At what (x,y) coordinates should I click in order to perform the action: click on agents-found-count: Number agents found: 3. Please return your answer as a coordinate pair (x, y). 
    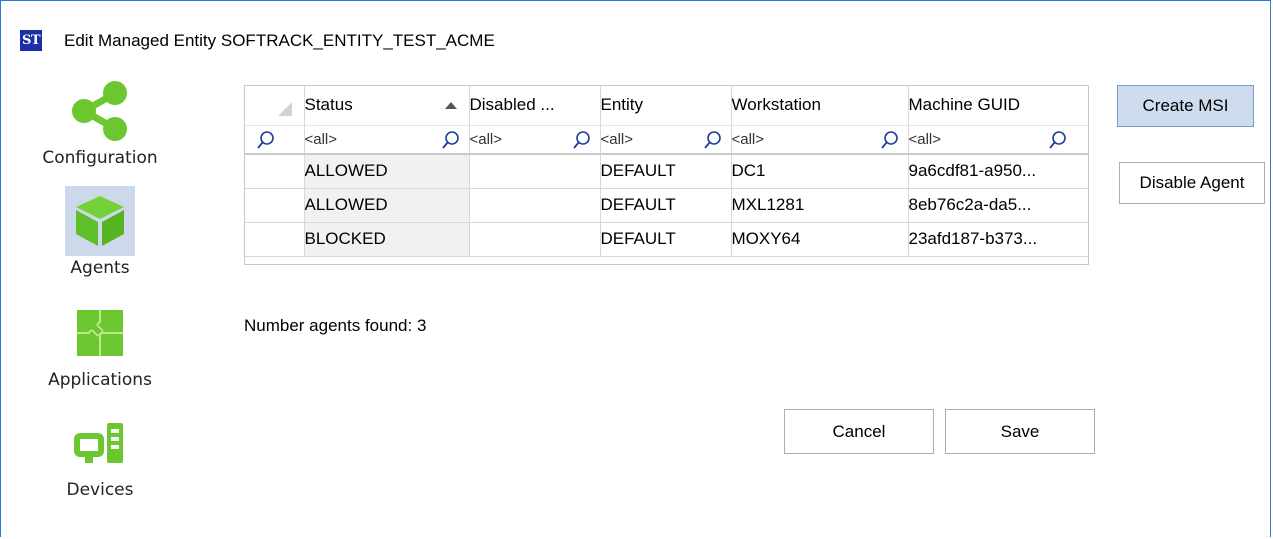
    Looking at the image, I should click on (335, 325).